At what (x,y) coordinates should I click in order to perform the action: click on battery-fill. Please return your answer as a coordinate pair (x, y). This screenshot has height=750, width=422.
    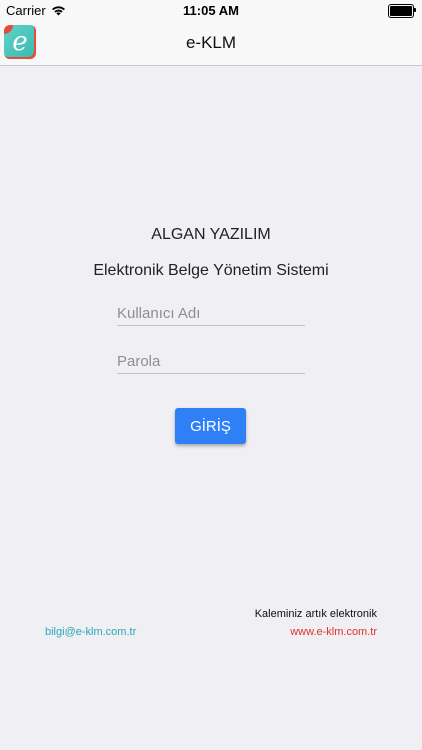
    Looking at the image, I should click on (401, 11).